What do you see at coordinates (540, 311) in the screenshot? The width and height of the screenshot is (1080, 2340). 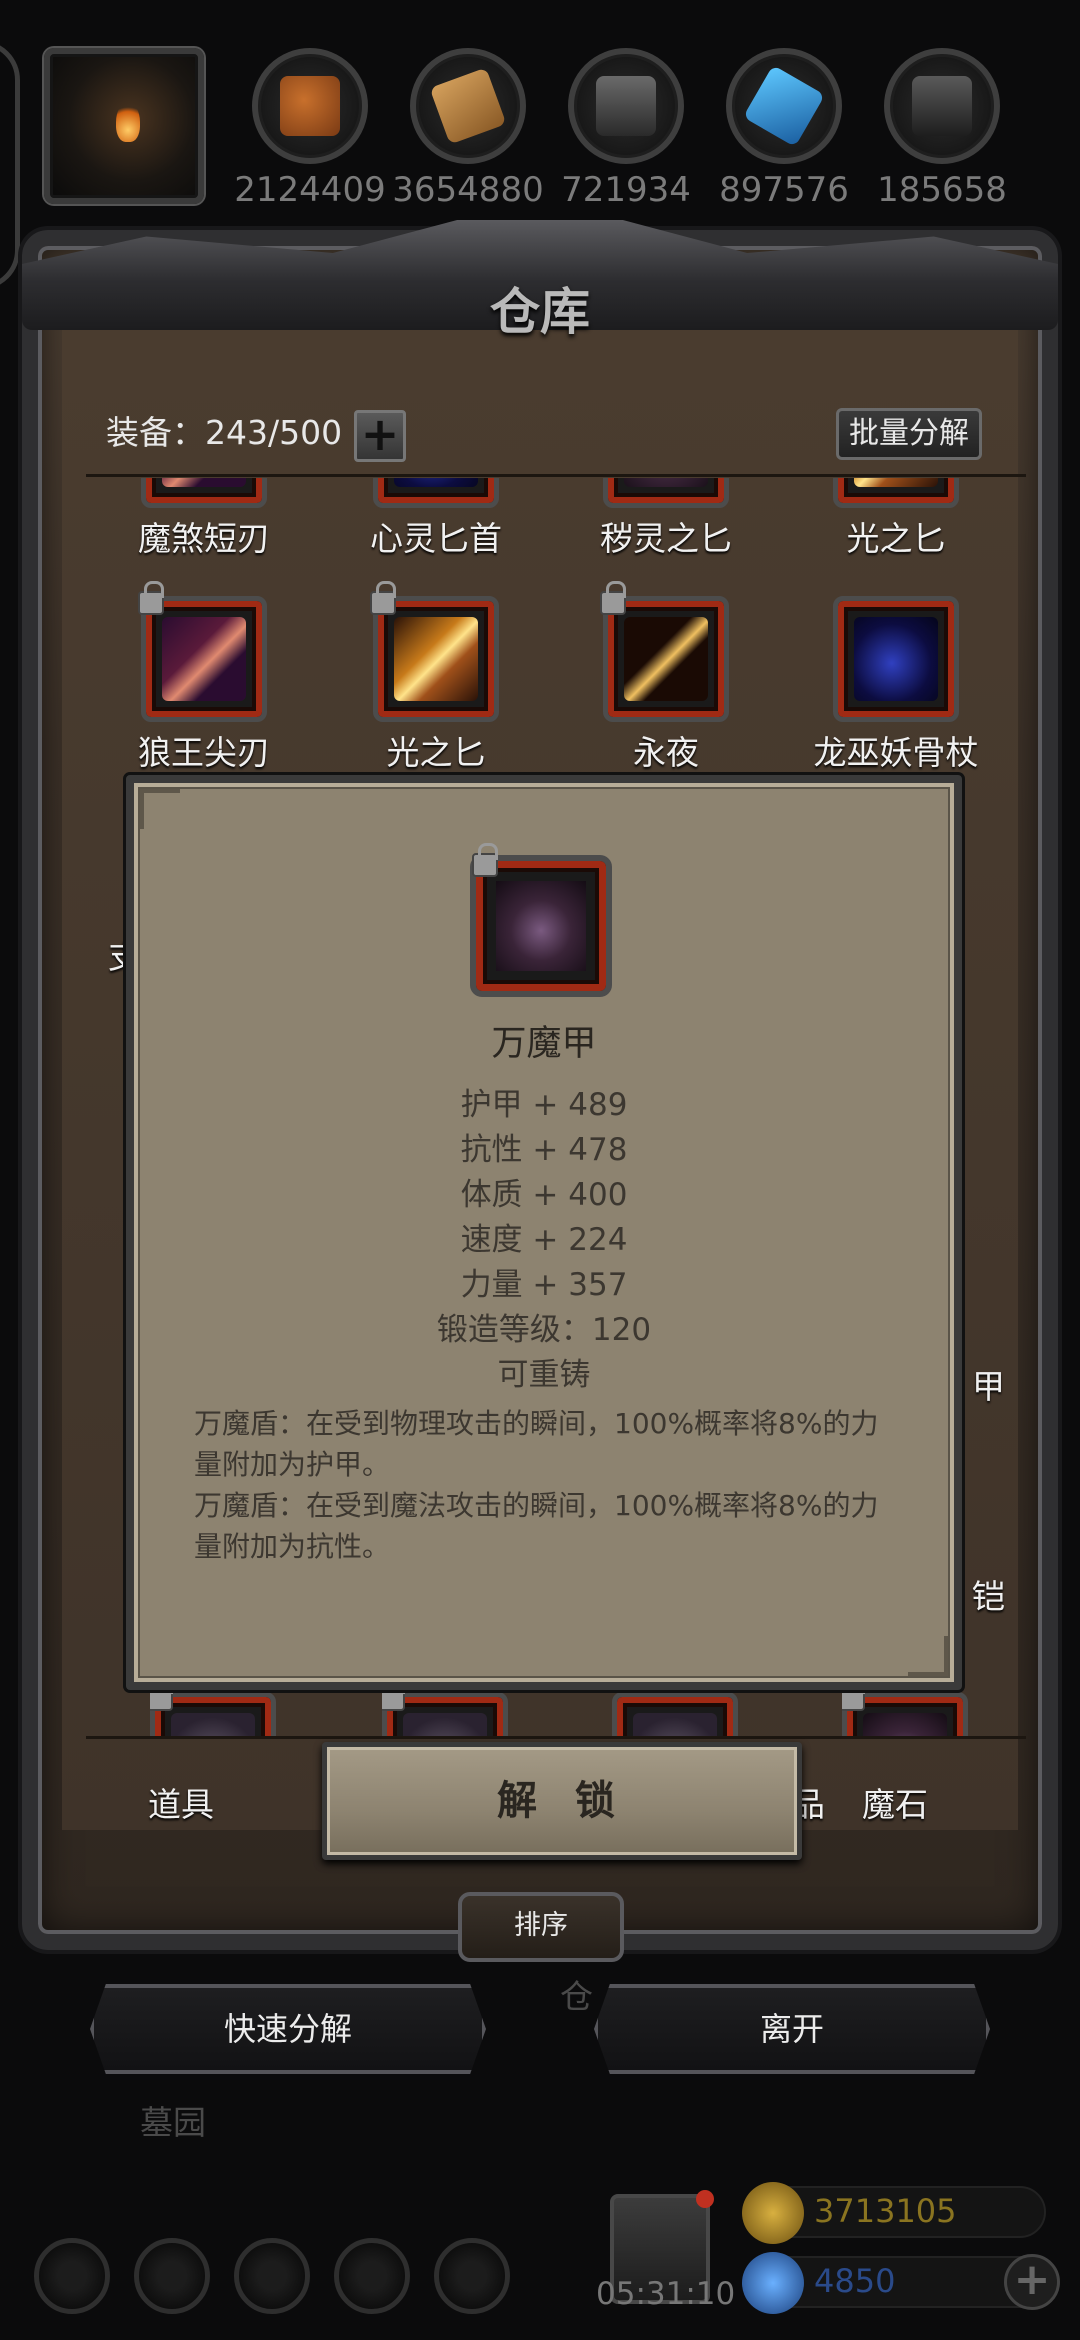 I see `panel-title: 仓库` at bounding box center [540, 311].